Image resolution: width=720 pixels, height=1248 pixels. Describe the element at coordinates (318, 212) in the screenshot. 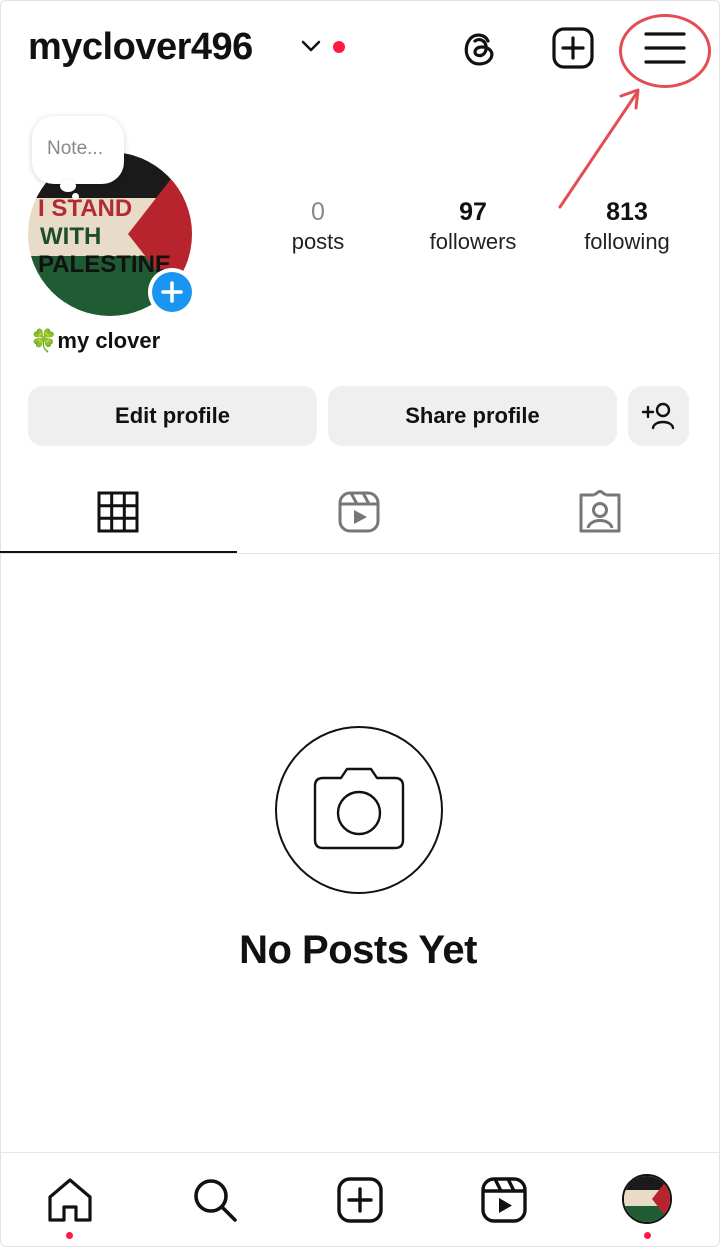

I see `posts-count: 0` at that location.